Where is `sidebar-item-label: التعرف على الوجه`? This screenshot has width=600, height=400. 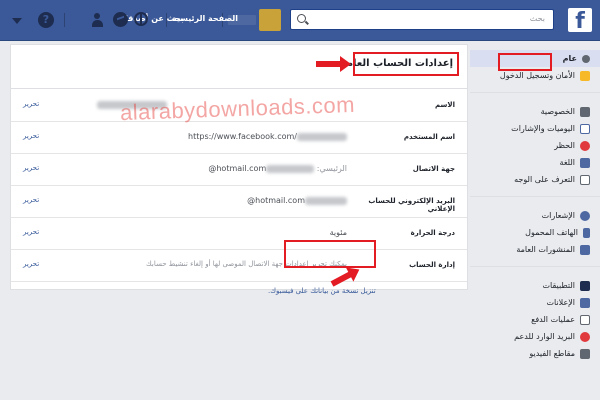
sidebar-item-label: التعرف على الوجه is located at coordinates (544, 179).